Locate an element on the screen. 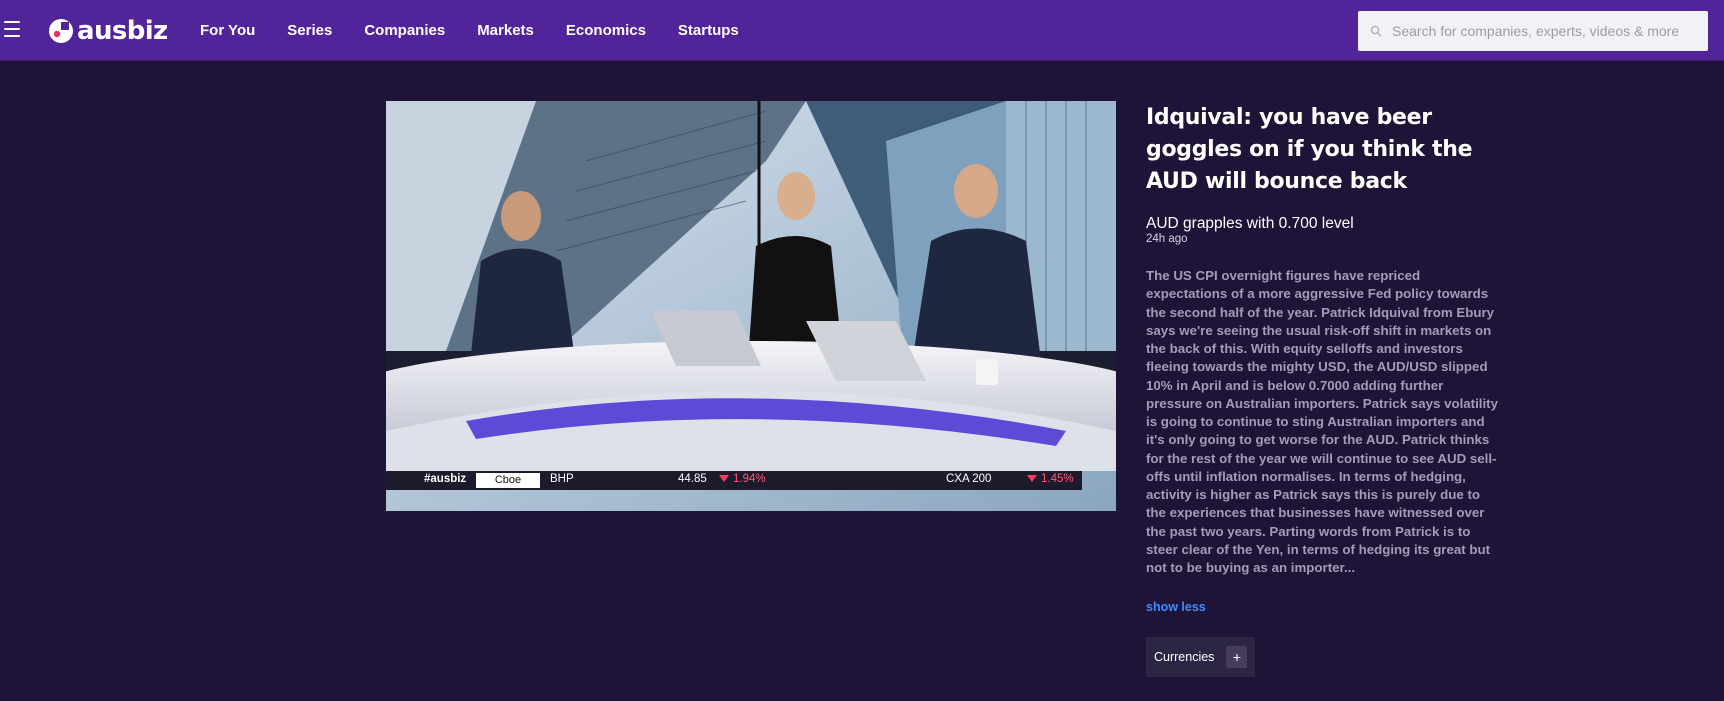  search-box is located at coordinates (1533, 31).